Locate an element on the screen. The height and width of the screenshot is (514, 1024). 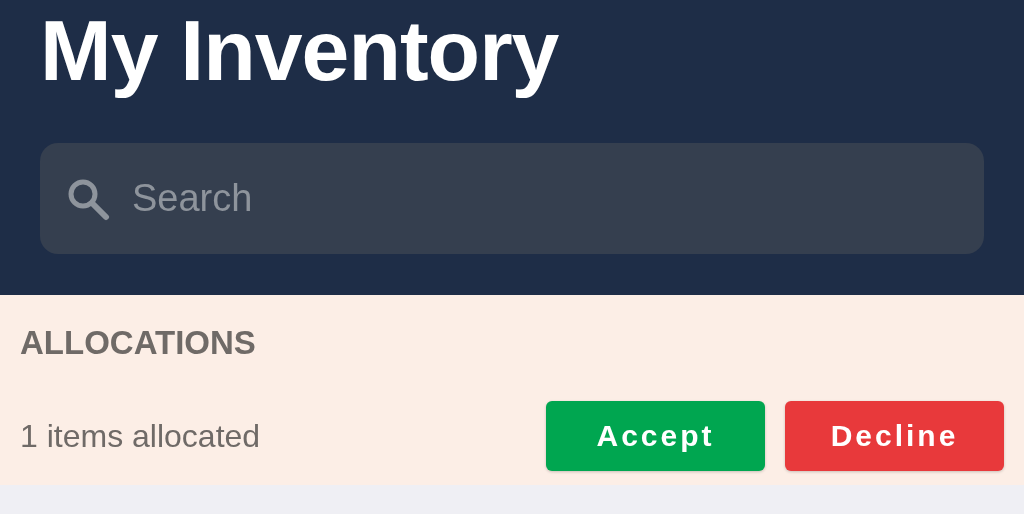
decline-button: Decline is located at coordinates (894, 436).